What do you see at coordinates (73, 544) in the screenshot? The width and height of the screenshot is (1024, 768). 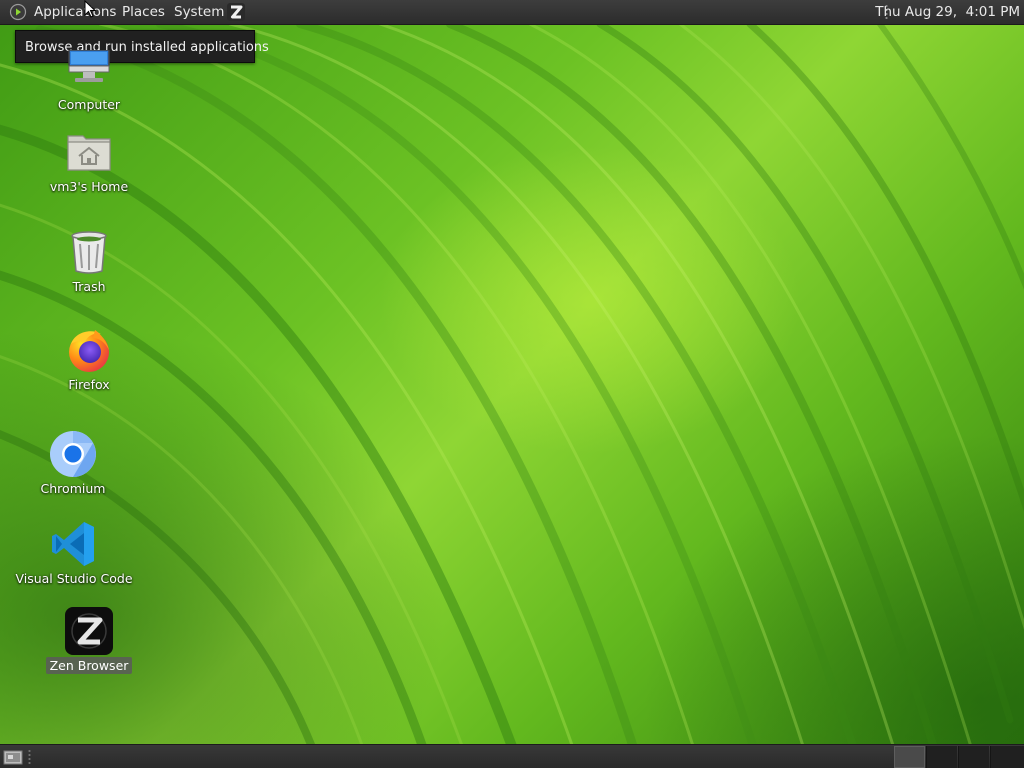 I see `vscode-icon` at bounding box center [73, 544].